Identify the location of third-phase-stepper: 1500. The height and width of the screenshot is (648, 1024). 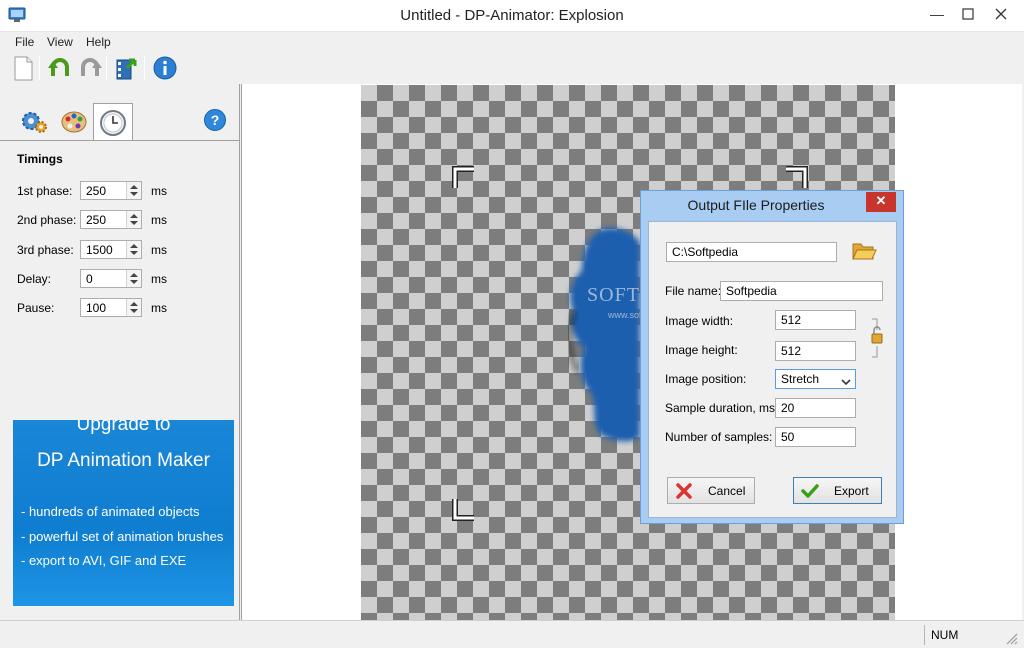
(111, 249).